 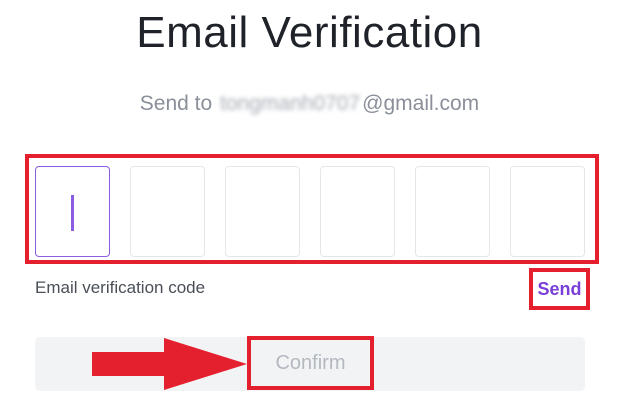 I want to click on send-code-button: Send, so click(x=559, y=289).